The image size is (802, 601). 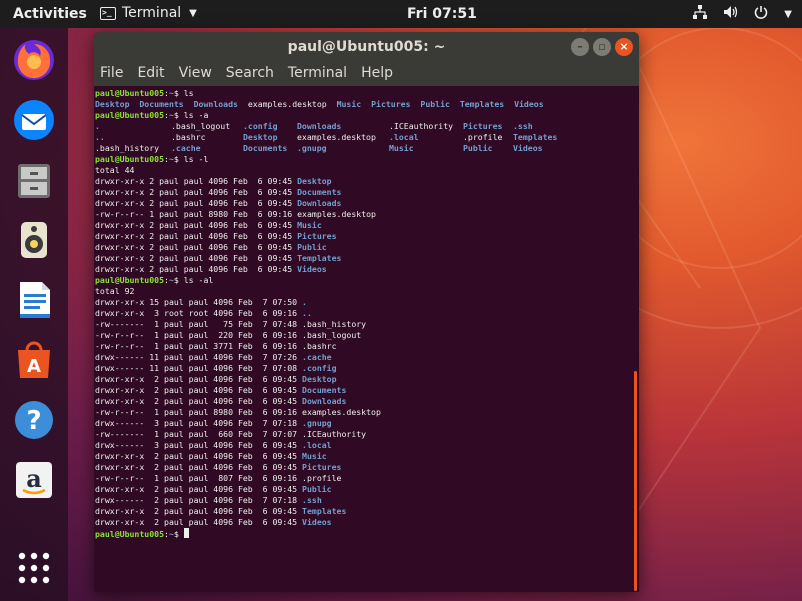 What do you see at coordinates (115, 170) in the screenshot?
I see `output-text: total 44` at bounding box center [115, 170].